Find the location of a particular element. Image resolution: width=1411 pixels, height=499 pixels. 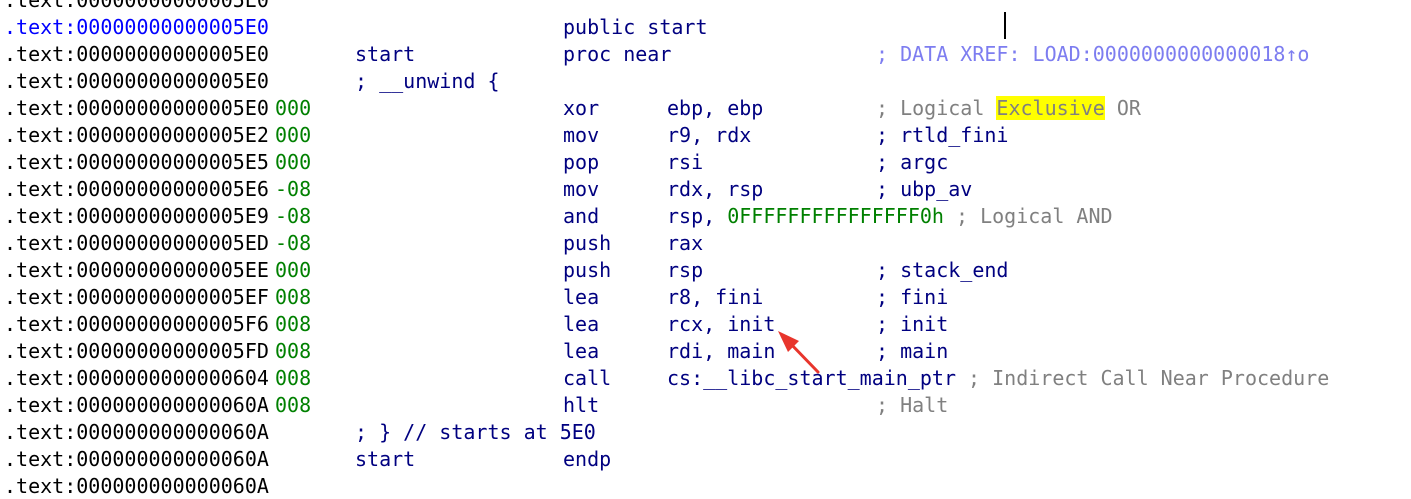

mnemonic: and is located at coordinates (581, 216).